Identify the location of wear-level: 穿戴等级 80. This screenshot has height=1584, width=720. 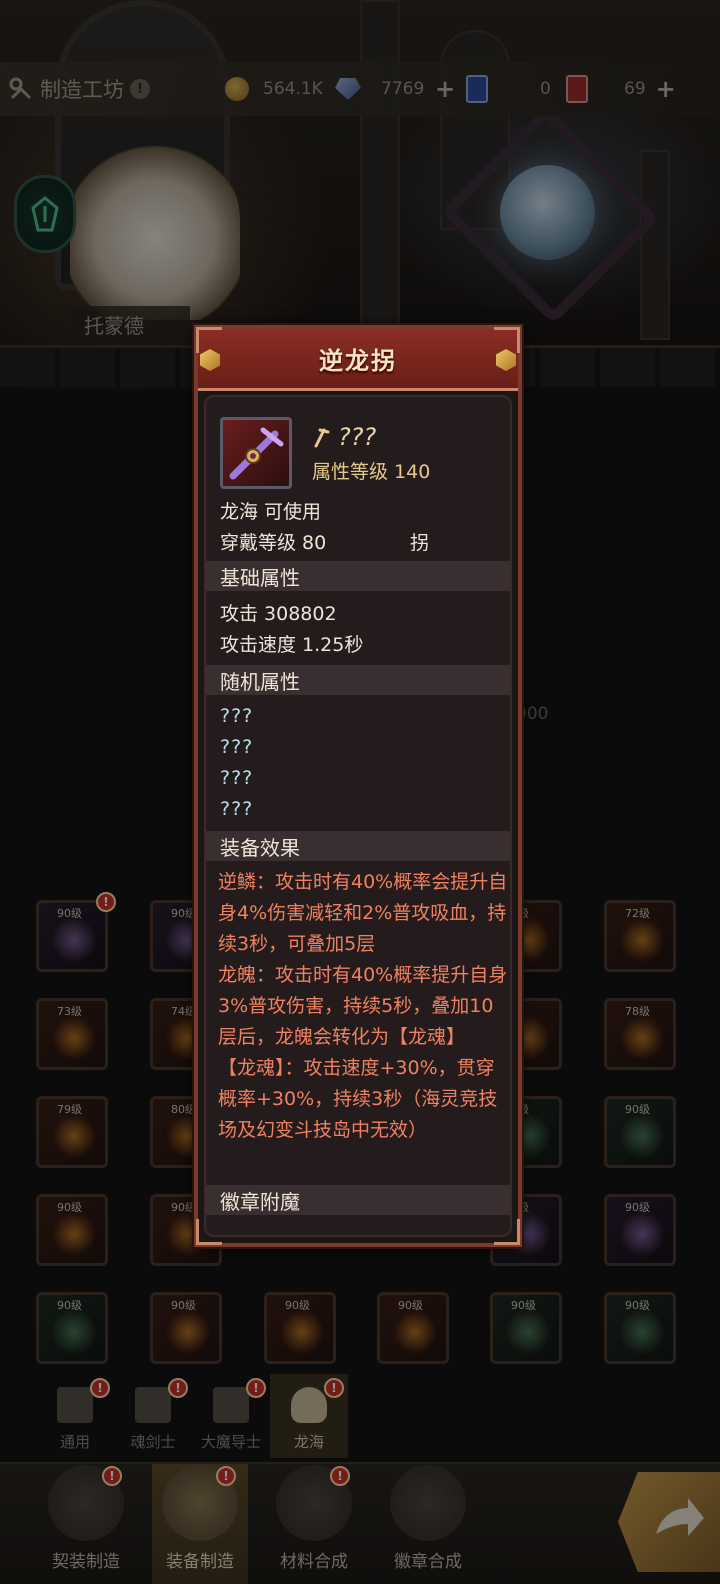
(273, 543).